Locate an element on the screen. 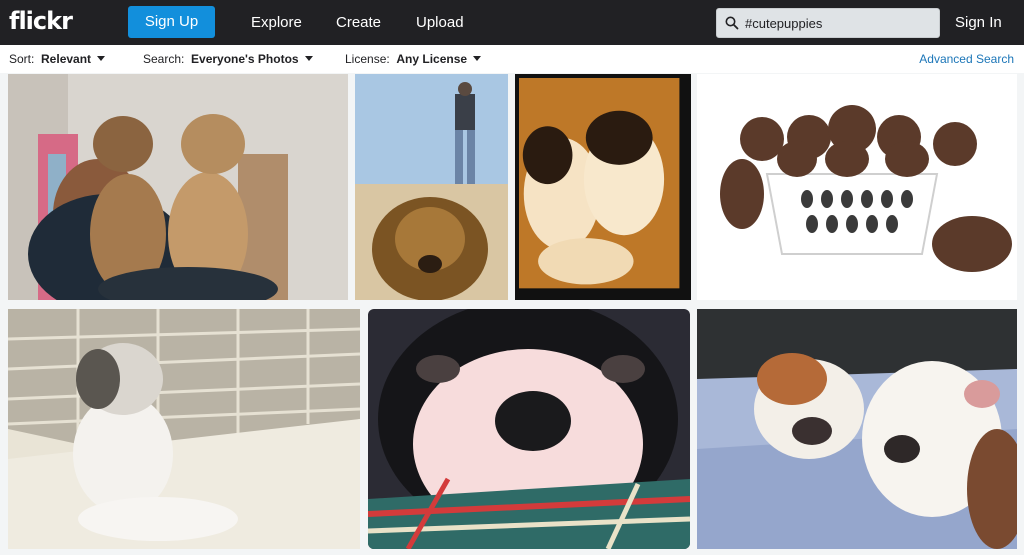 This screenshot has height=555, width=1024. sort-dropdown: Sort: Relevant is located at coordinates (57, 59).